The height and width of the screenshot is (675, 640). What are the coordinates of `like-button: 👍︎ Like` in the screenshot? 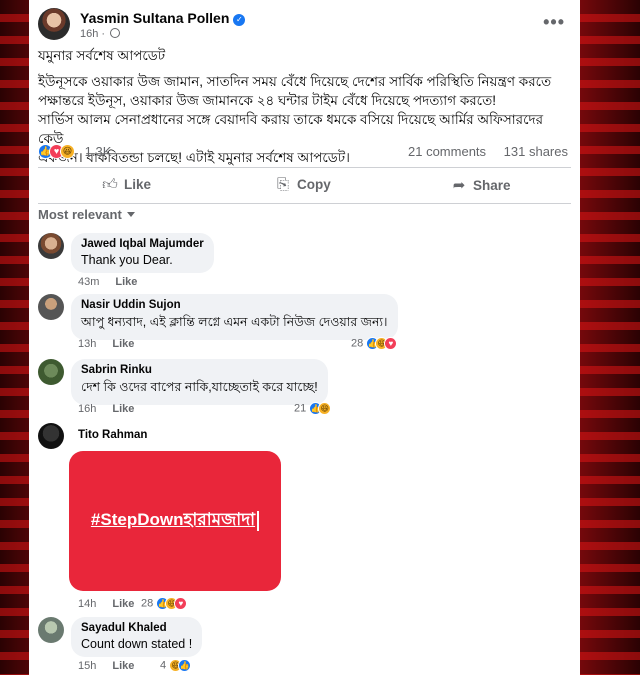 It's located at (126, 185).